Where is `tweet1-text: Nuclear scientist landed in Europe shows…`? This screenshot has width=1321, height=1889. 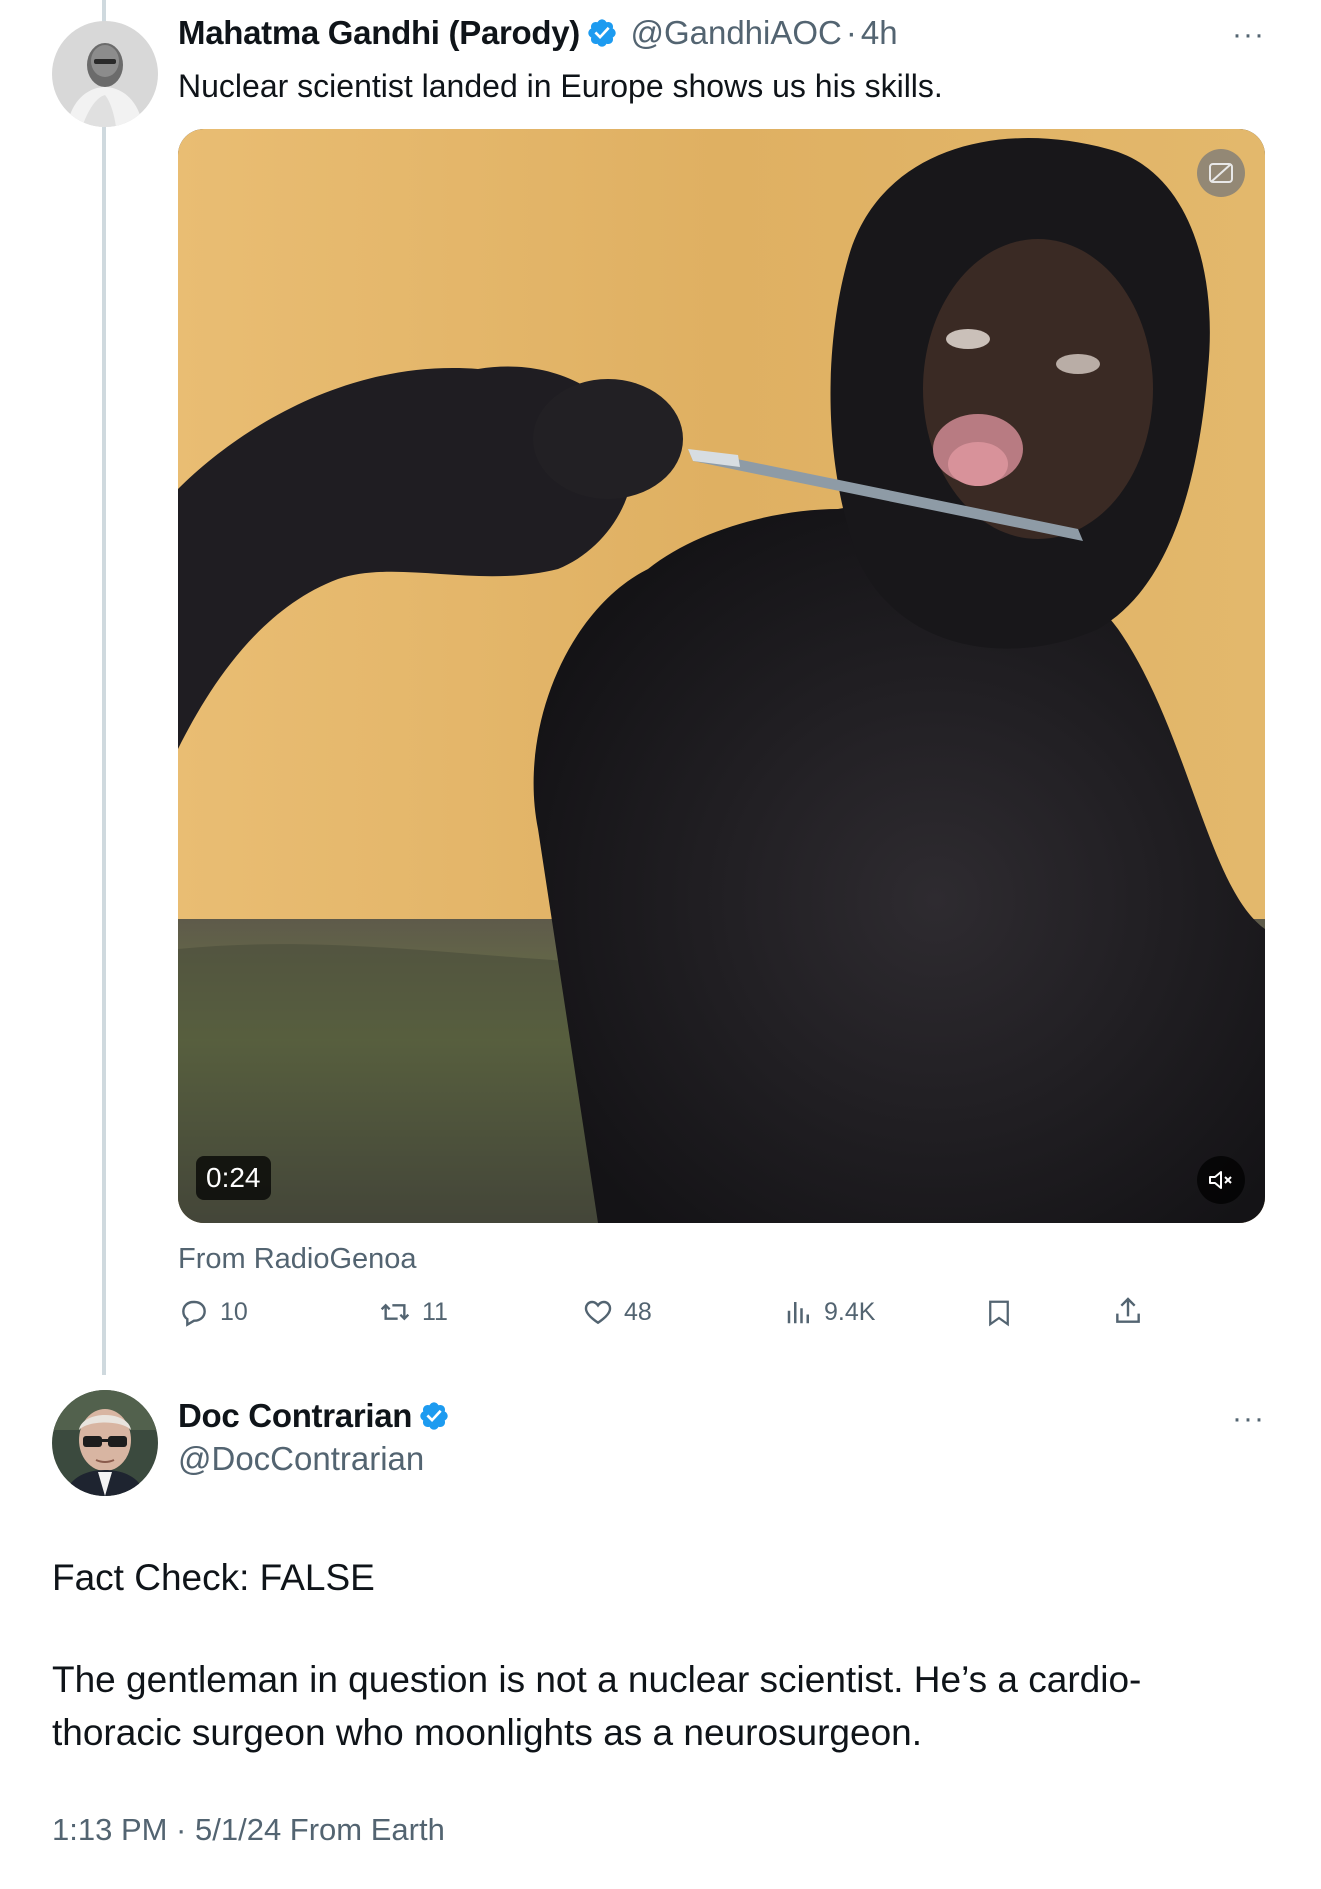 tweet1-text: Nuclear scientist landed in Europe shows… is located at coordinates (560, 86).